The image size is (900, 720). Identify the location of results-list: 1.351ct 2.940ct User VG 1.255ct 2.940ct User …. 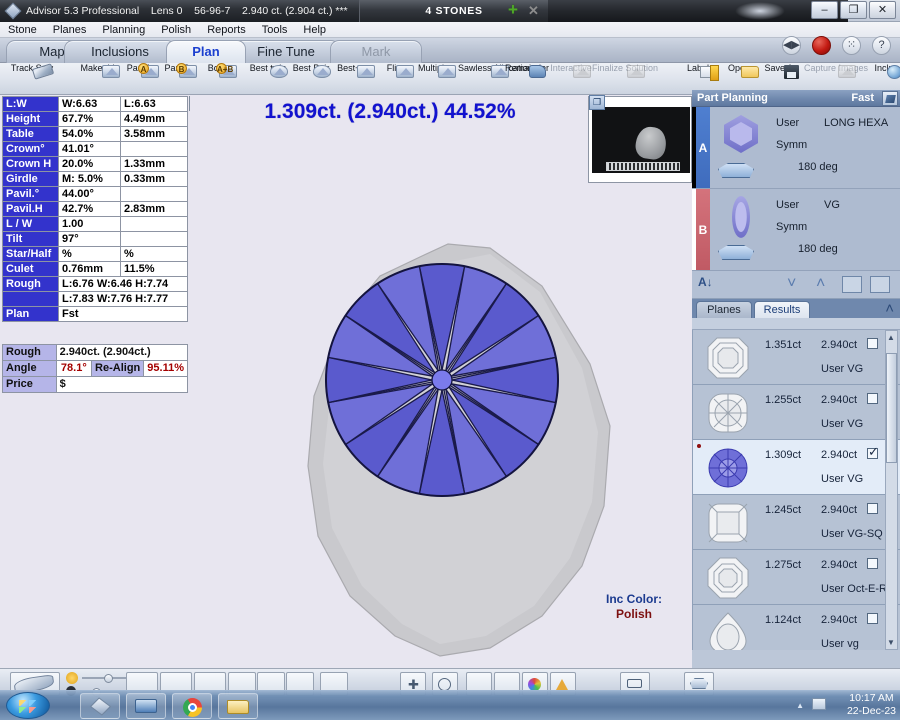
(796, 490).